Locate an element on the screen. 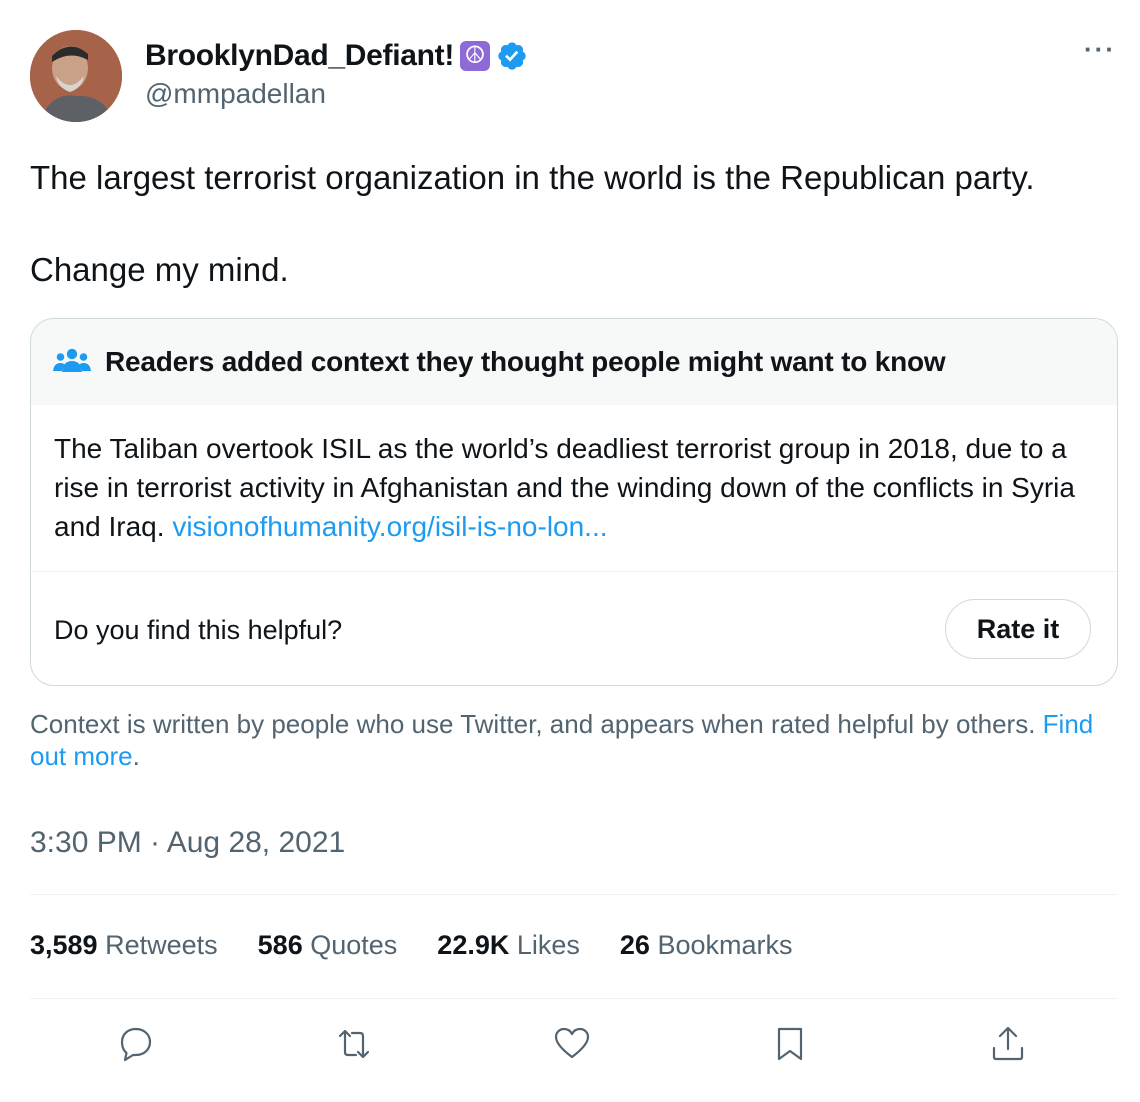 The width and height of the screenshot is (1140, 1102). stat-label: Quotes is located at coordinates (354, 945).